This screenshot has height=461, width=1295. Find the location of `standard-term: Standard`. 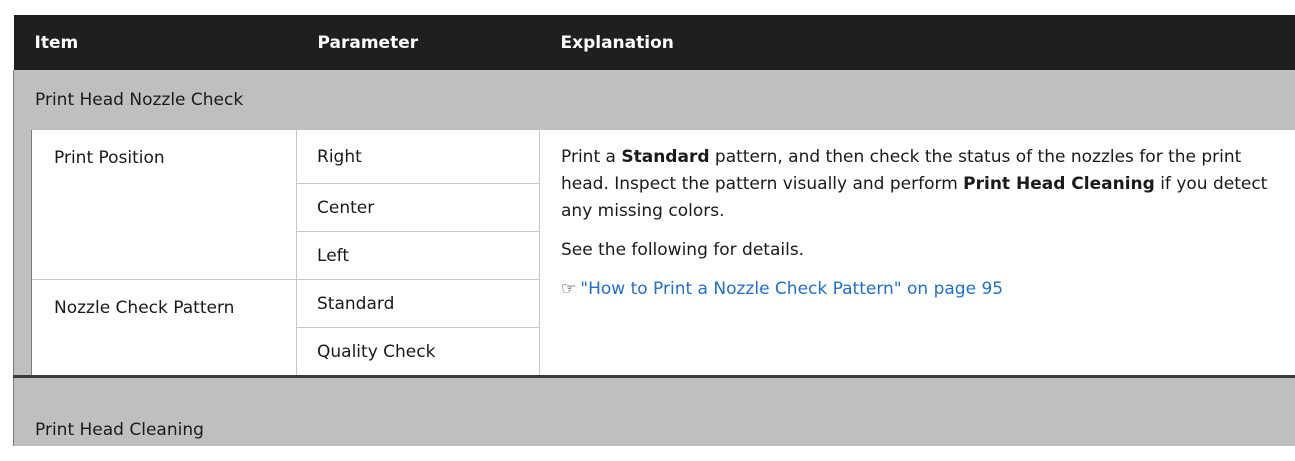

standard-term: Standard is located at coordinates (665, 157).